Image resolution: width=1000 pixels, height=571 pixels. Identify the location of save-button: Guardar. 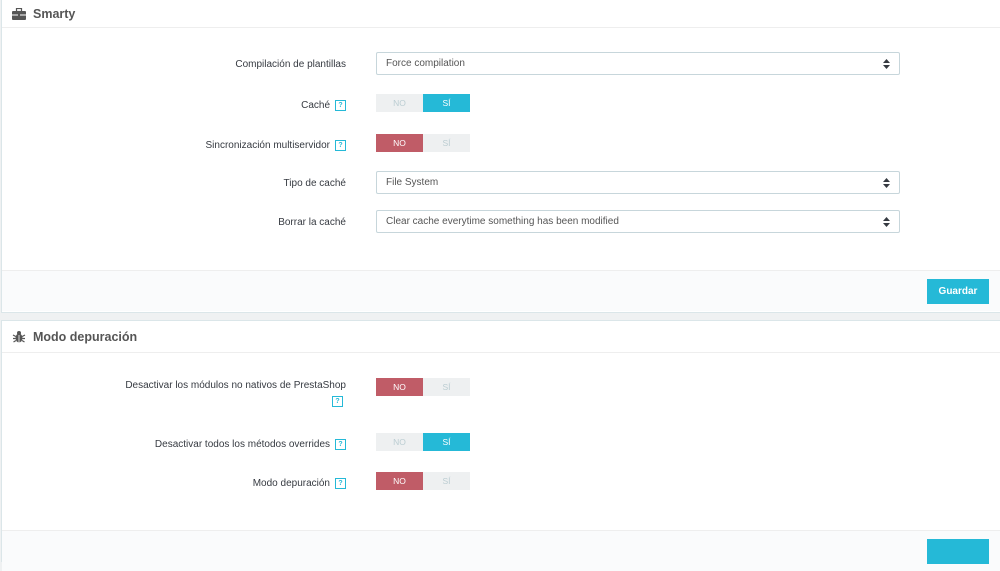
(958, 291).